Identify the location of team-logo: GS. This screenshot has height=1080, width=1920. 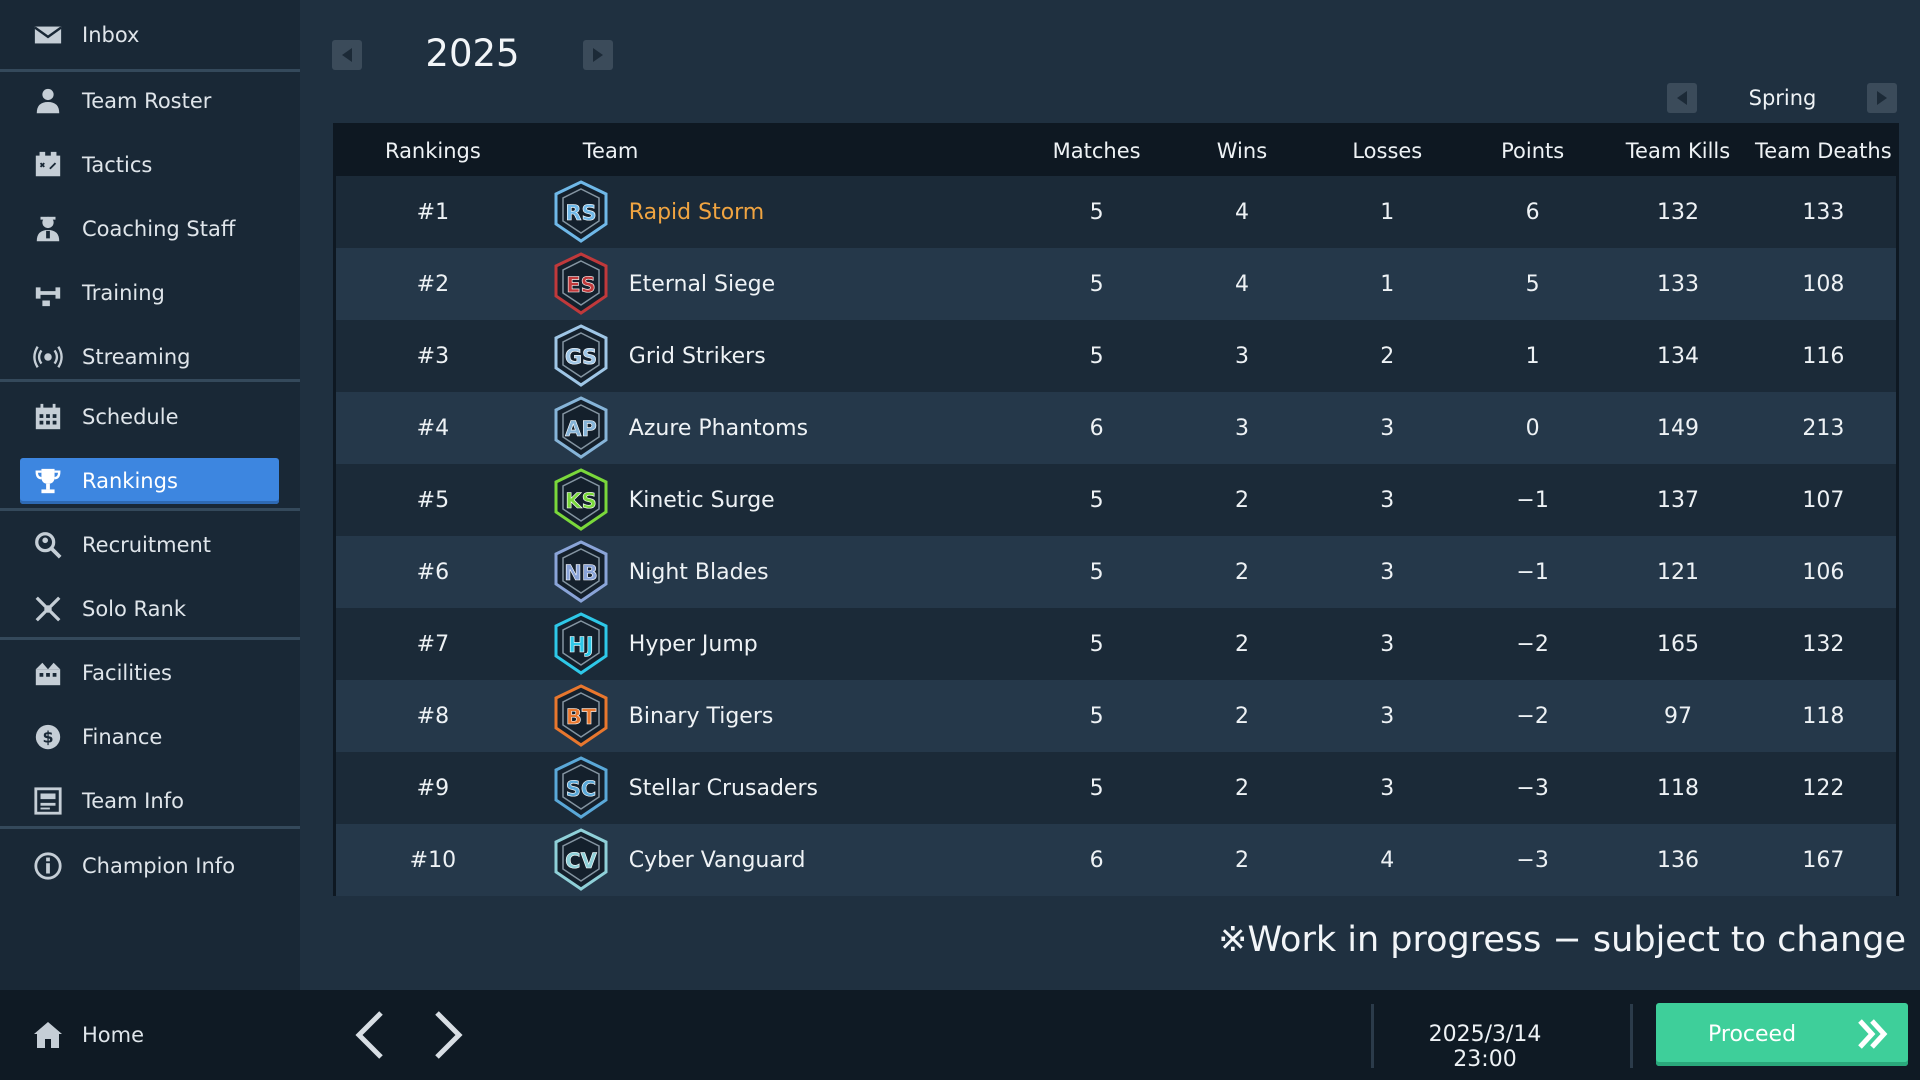
(581, 356).